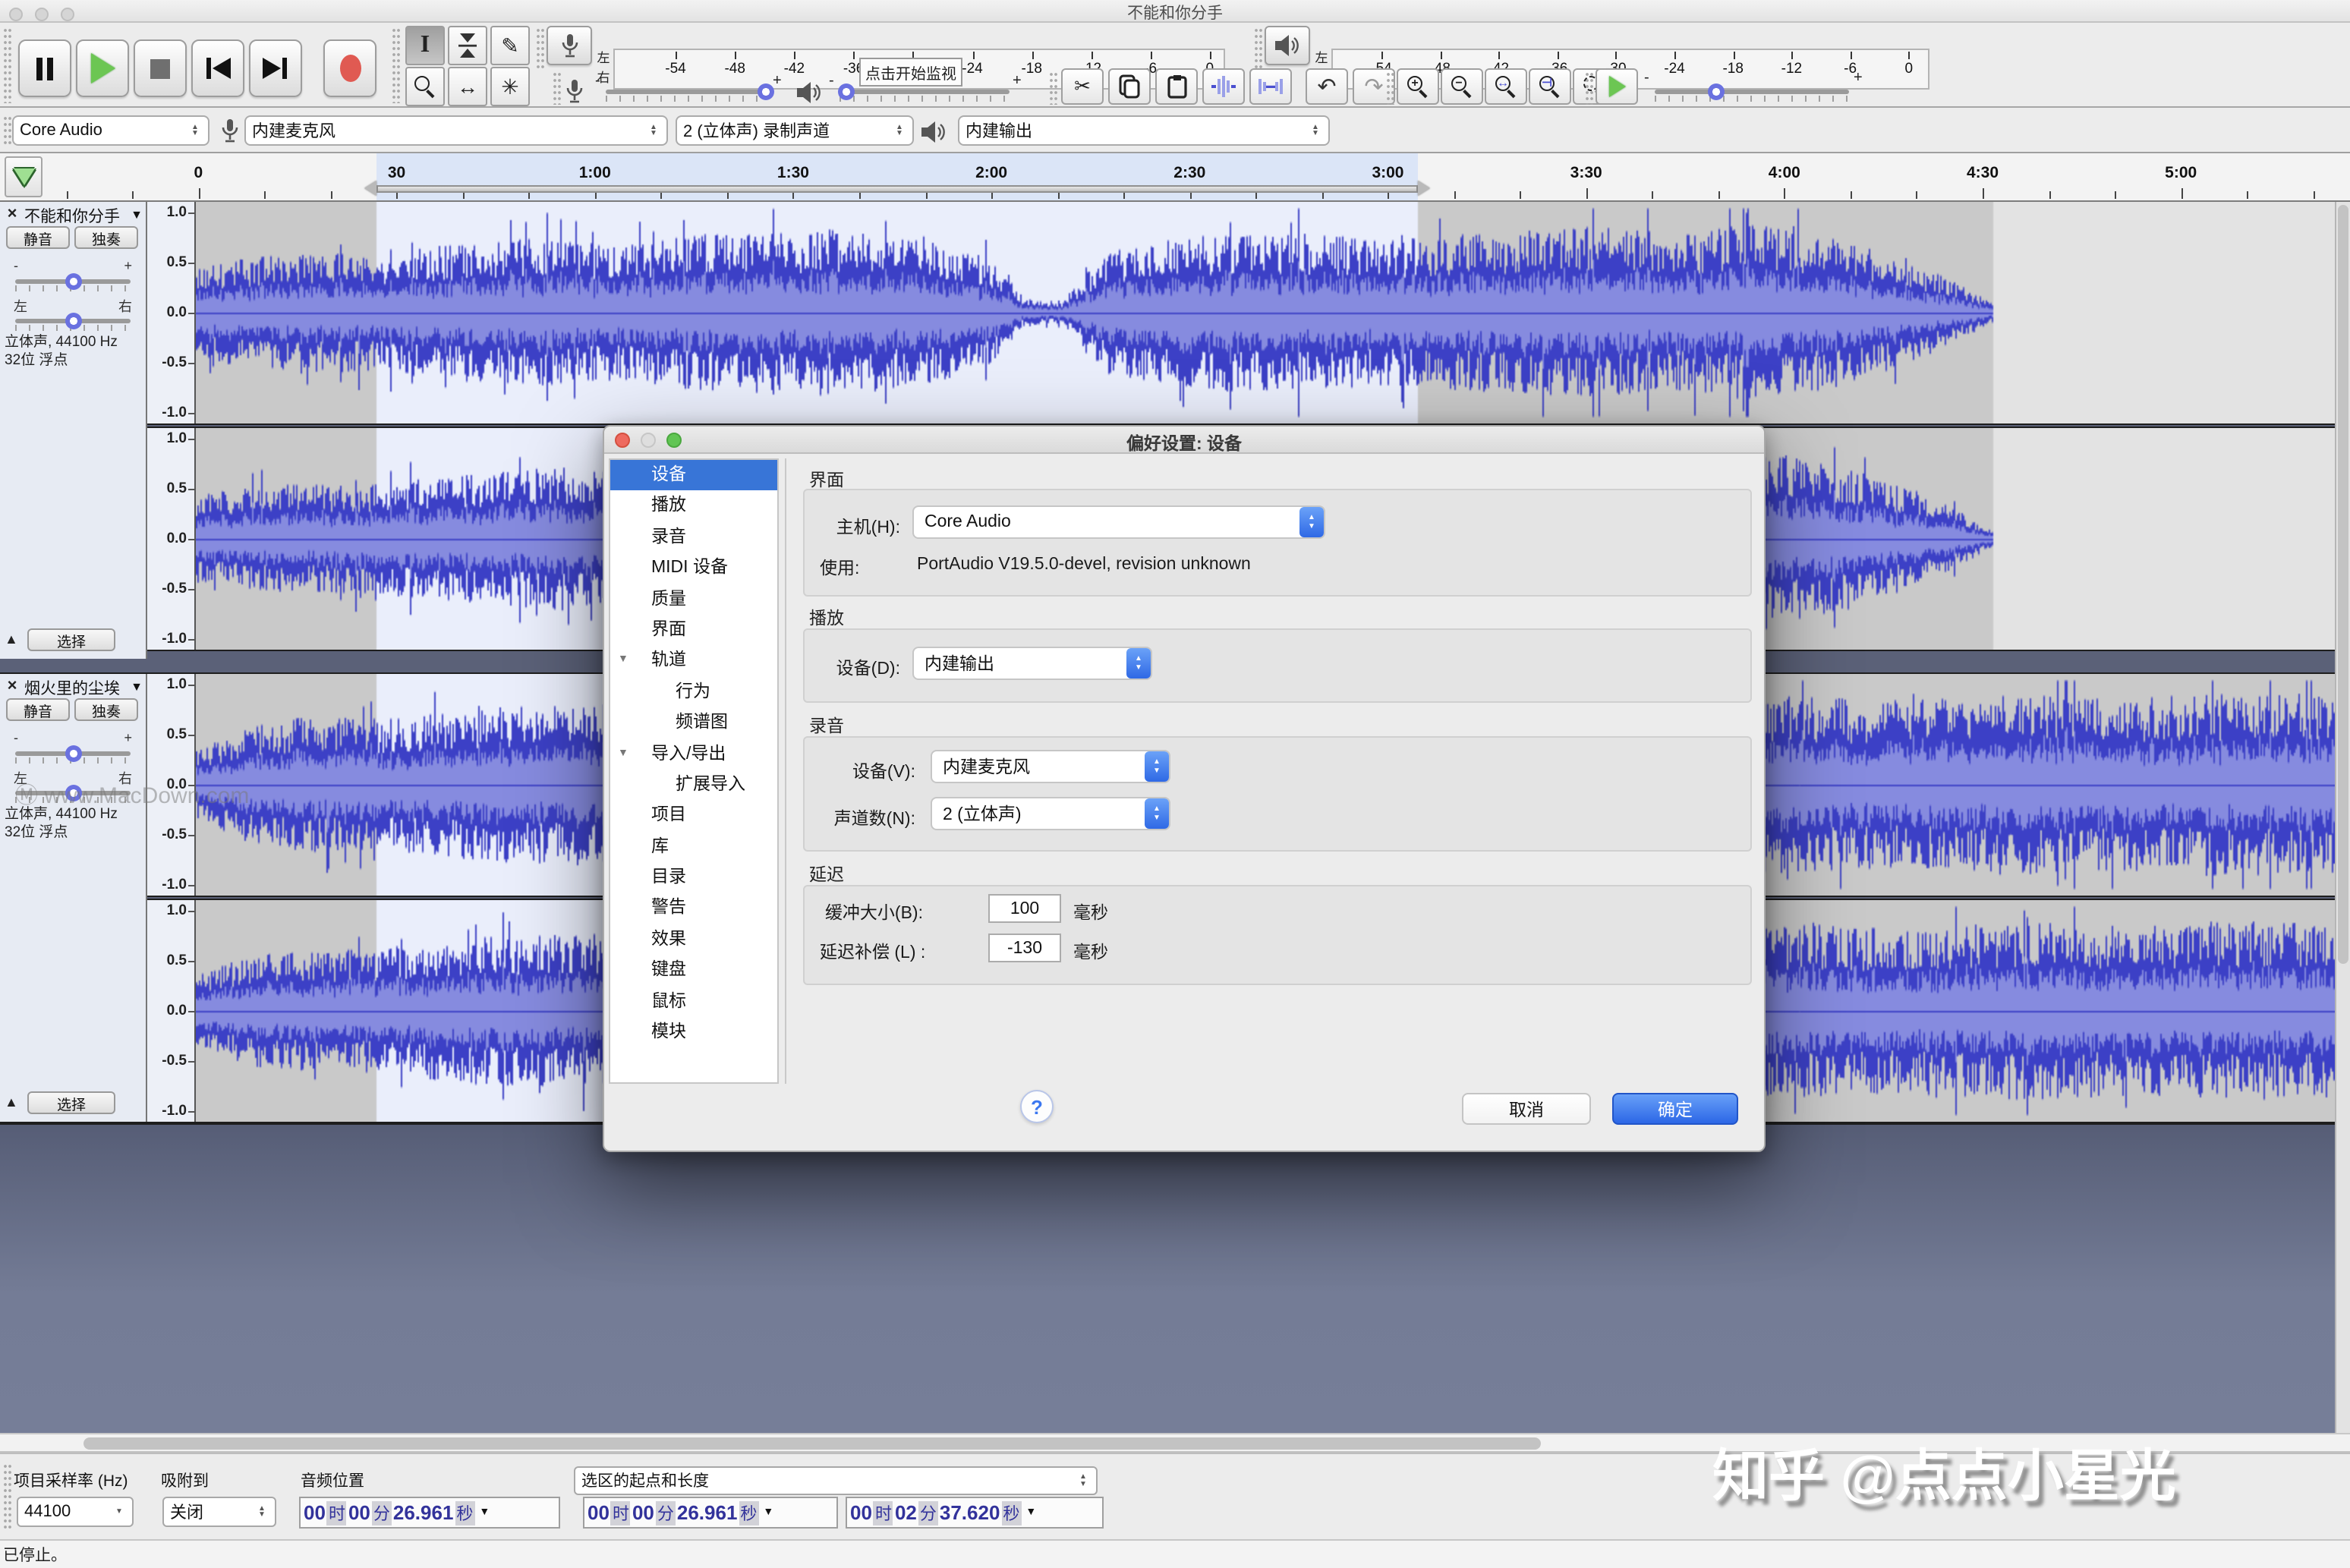  What do you see at coordinates (1506, 86) in the screenshot?
I see `fit-selection-button: ↔` at bounding box center [1506, 86].